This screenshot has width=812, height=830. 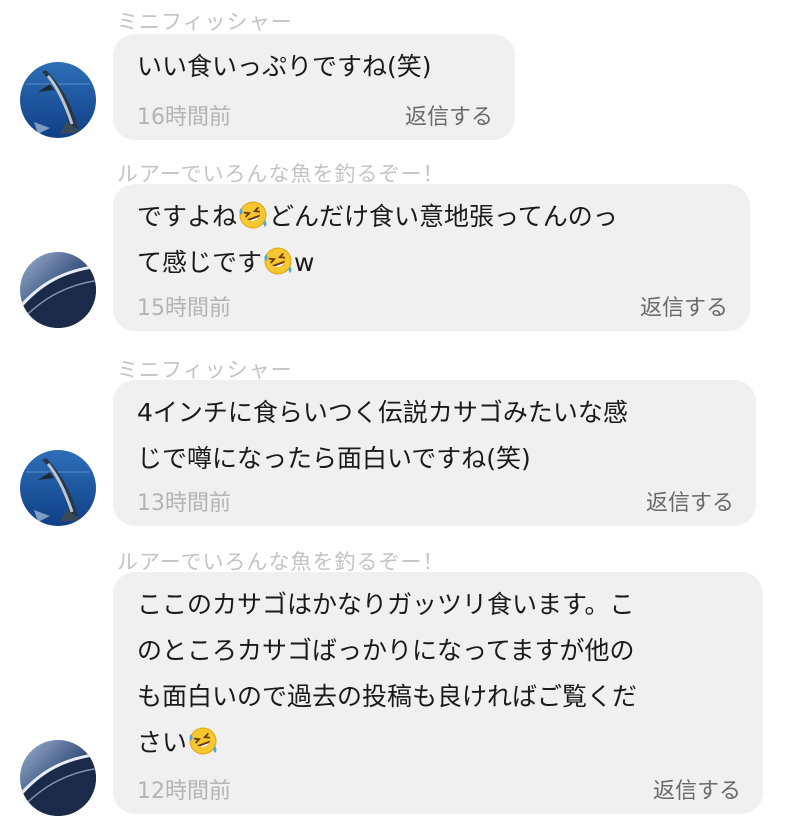 What do you see at coordinates (382, 435) in the screenshot?
I see `comment-text: 4インチに食らいつく伝説カサゴみたいな感 じで噂になったら面白いですね(笑)` at bounding box center [382, 435].